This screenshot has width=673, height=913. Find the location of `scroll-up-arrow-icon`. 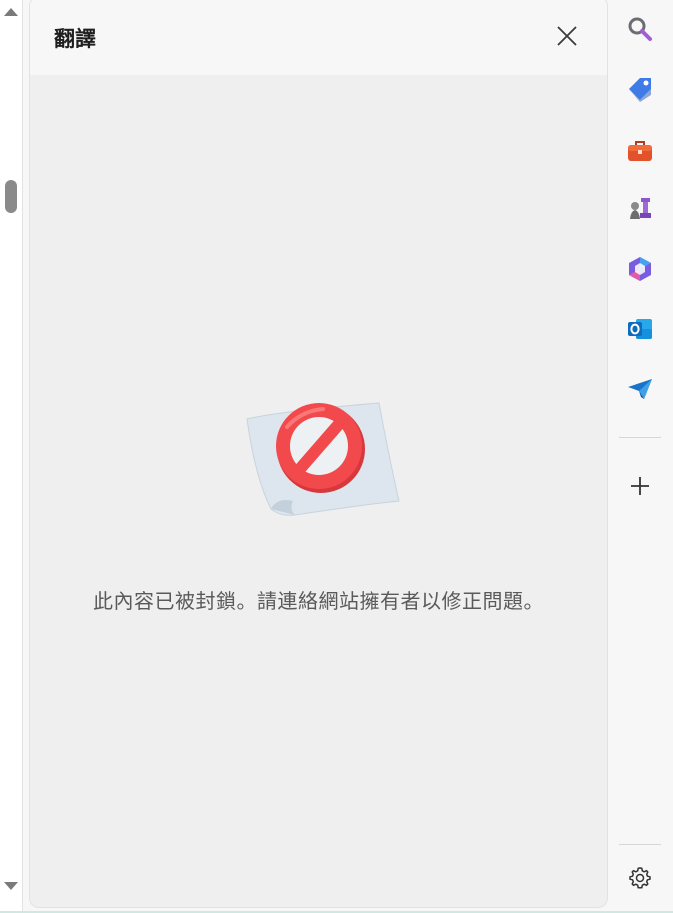

scroll-up-arrow-icon is located at coordinates (11, 12).